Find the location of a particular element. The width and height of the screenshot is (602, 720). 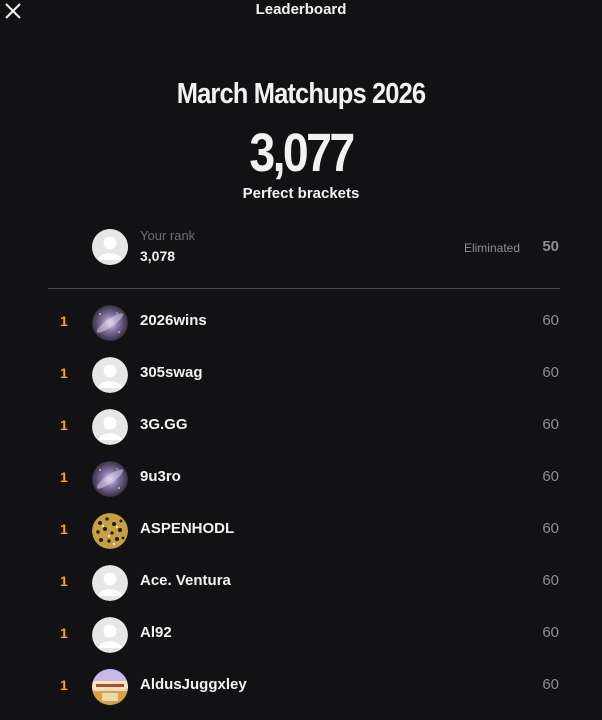

leaderboard-row: 1 305swag 60 is located at coordinates (301, 375).